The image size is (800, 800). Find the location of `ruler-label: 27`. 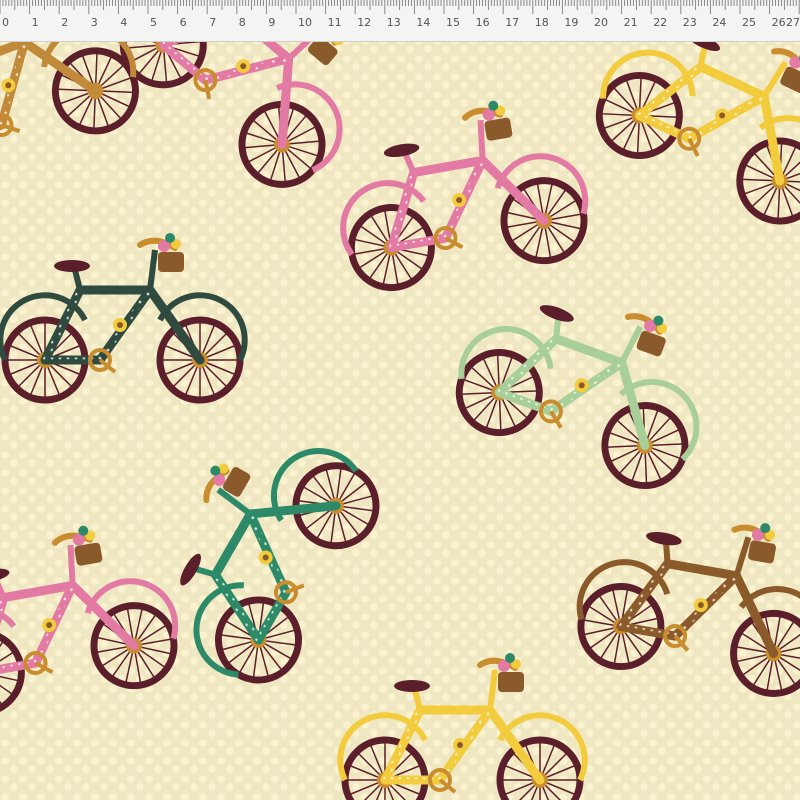

ruler-label: 27 is located at coordinates (793, 22).